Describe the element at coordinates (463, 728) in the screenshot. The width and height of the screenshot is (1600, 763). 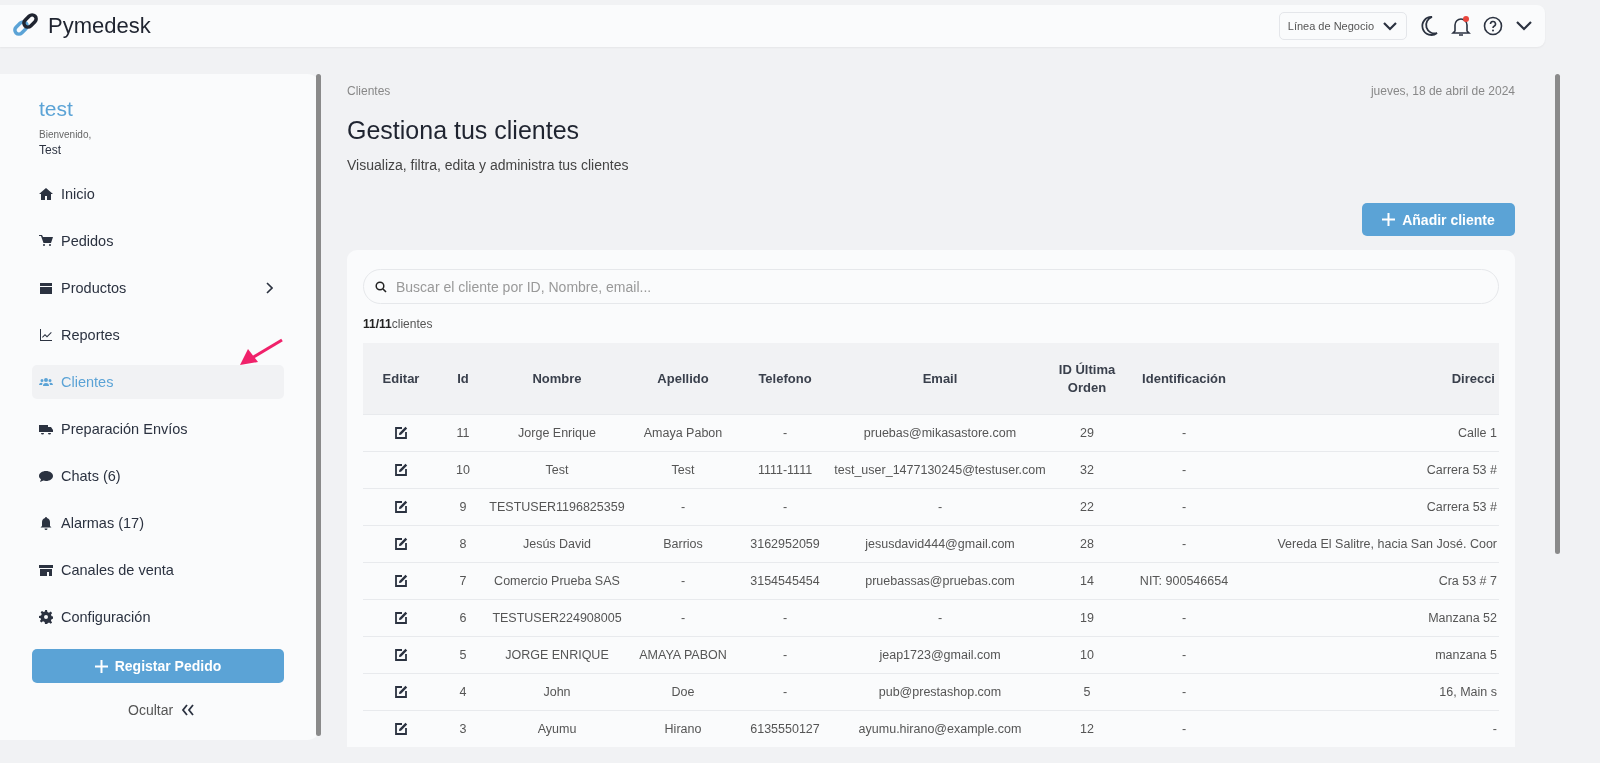
I see `table-cell: 3` at that location.